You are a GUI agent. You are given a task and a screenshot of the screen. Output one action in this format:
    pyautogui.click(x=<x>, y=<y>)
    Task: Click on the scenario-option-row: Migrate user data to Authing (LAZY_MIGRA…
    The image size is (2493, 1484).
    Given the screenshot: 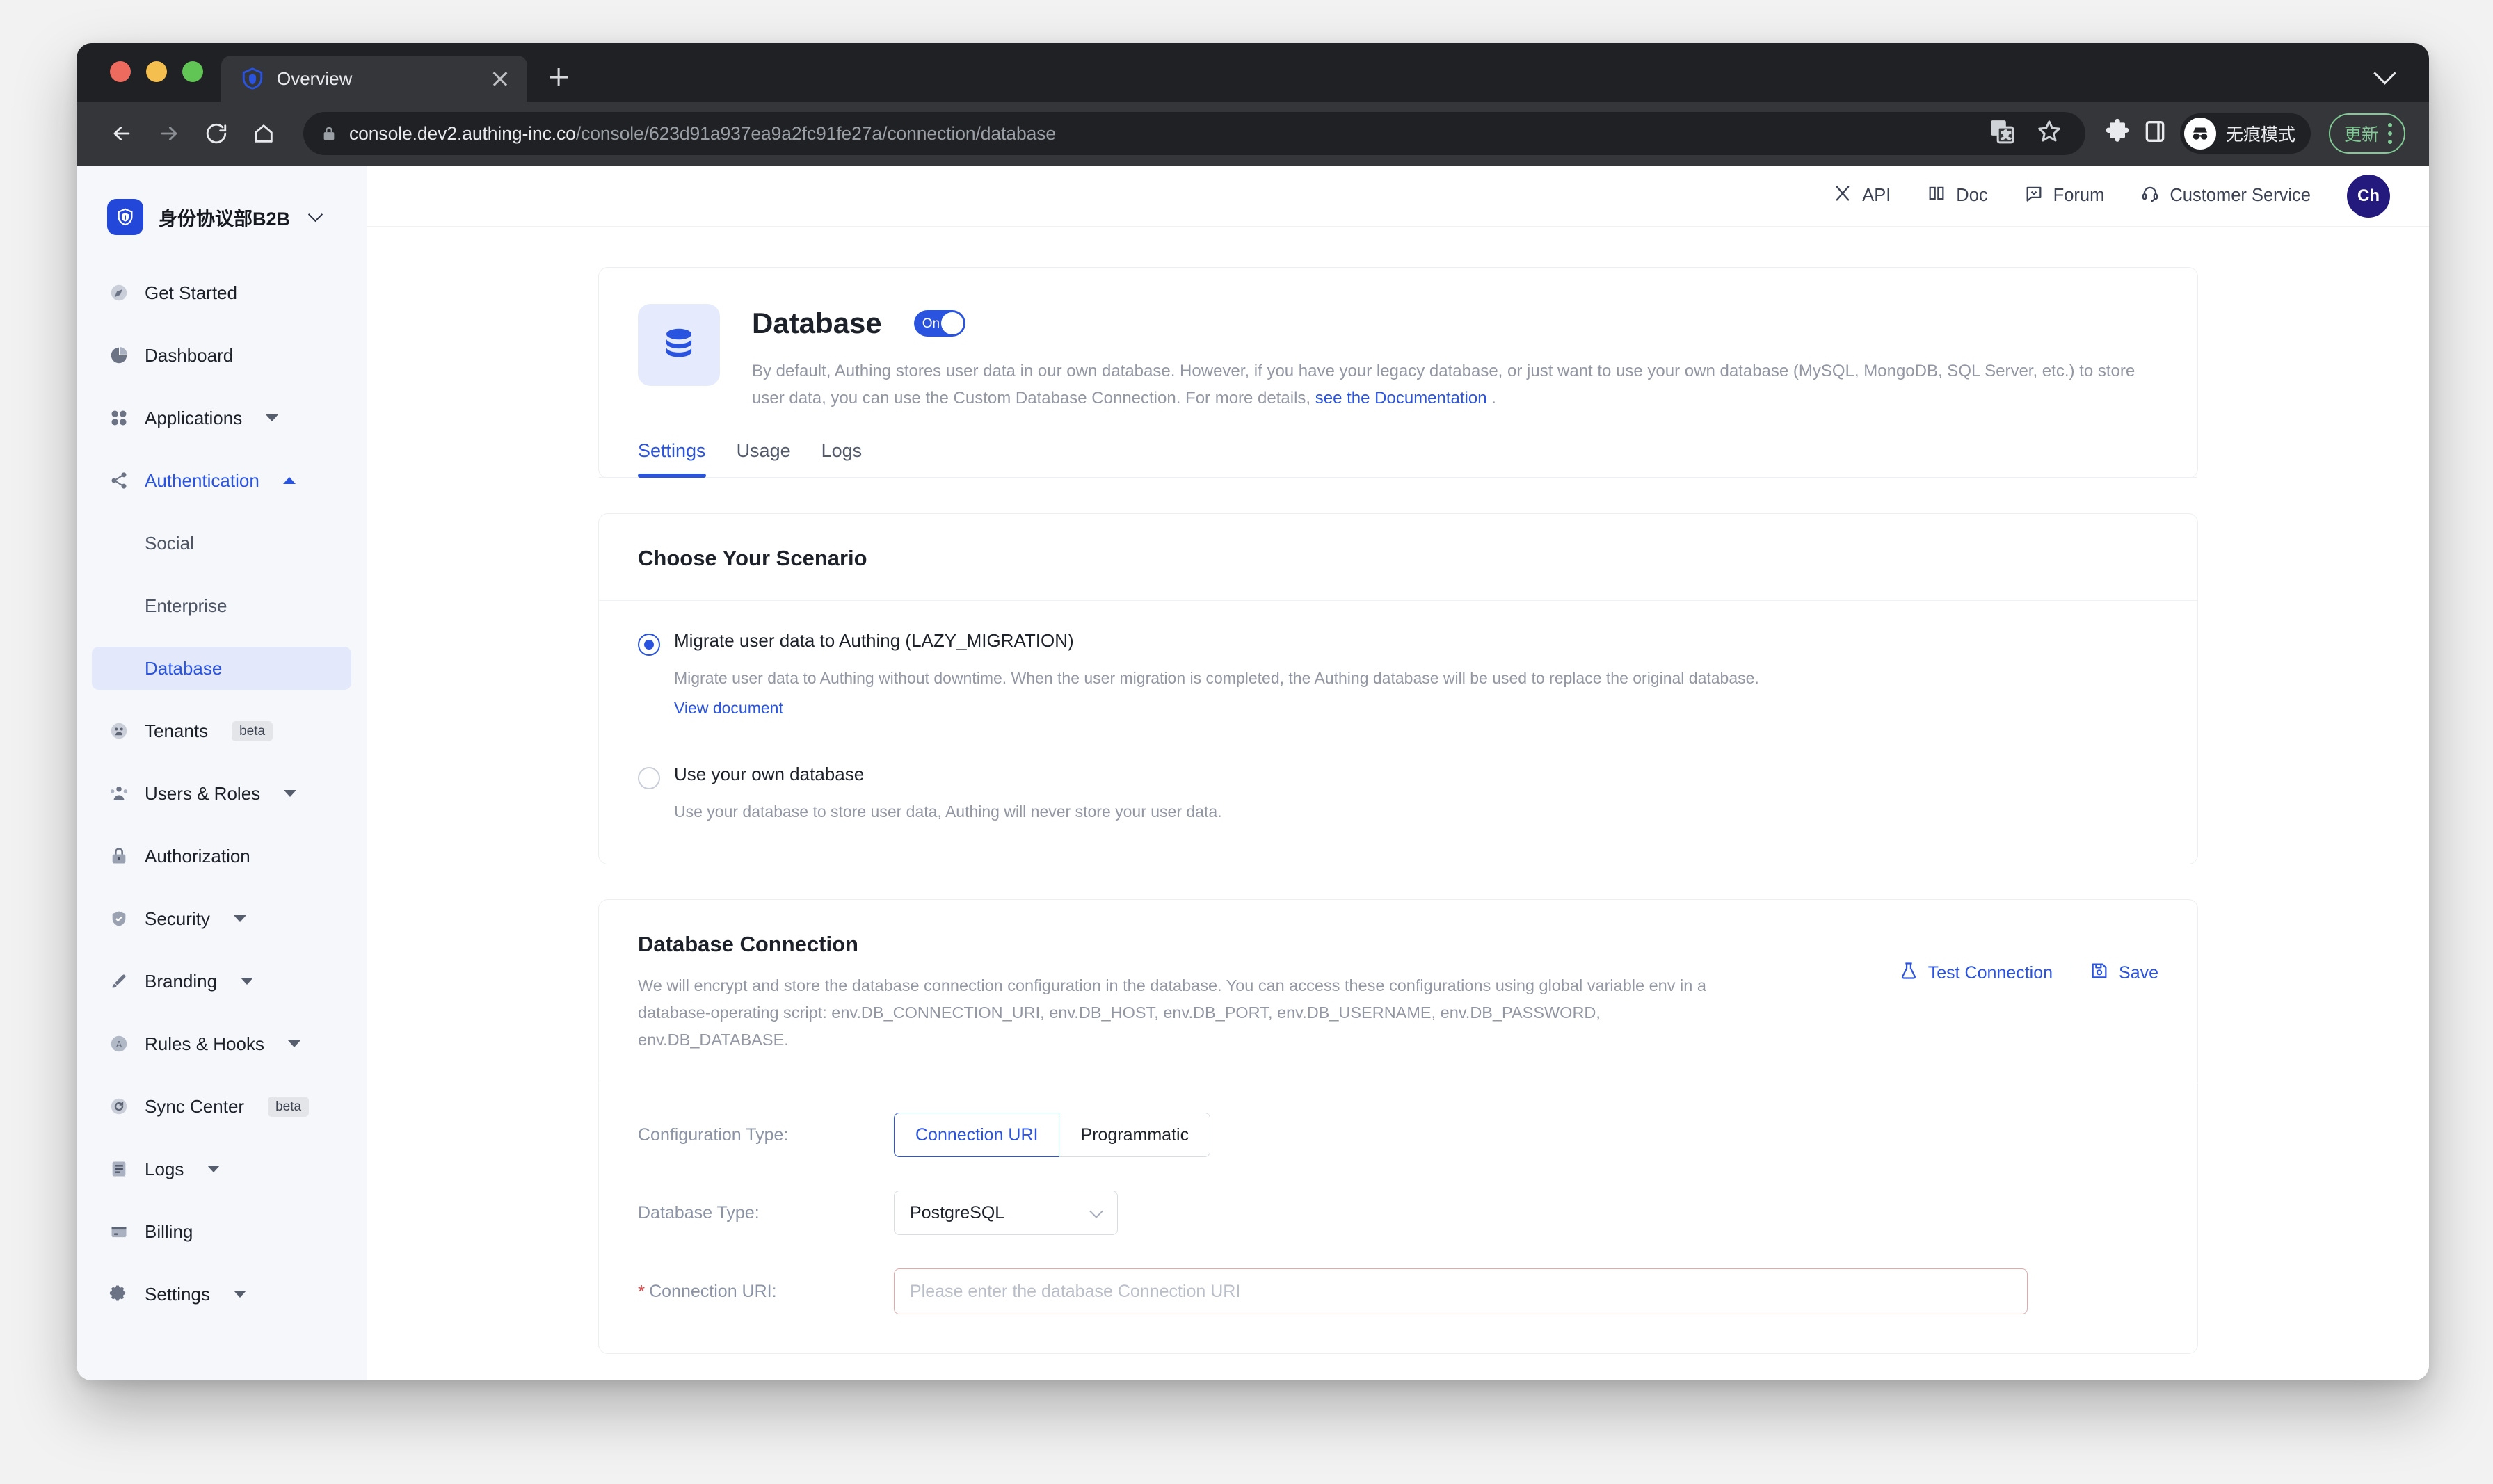 What is the action you would take?
    pyautogui.click(x=1398, y=643)
    